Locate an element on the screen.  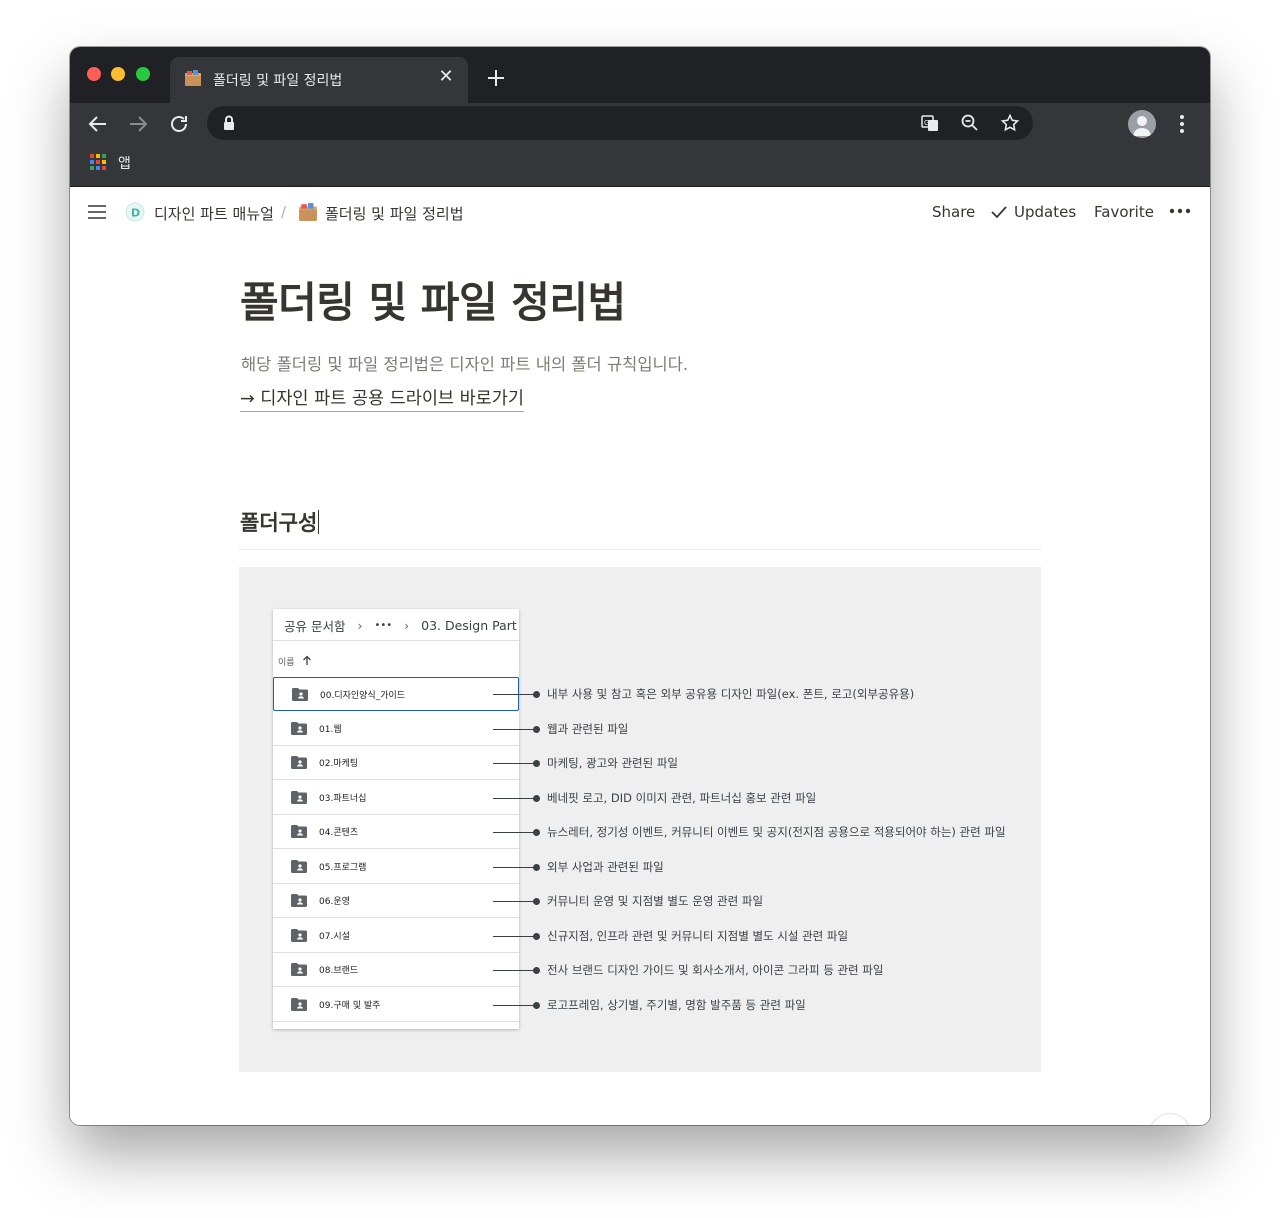
folder-row: 08.브랜드 is located at coordinates (396, 970).